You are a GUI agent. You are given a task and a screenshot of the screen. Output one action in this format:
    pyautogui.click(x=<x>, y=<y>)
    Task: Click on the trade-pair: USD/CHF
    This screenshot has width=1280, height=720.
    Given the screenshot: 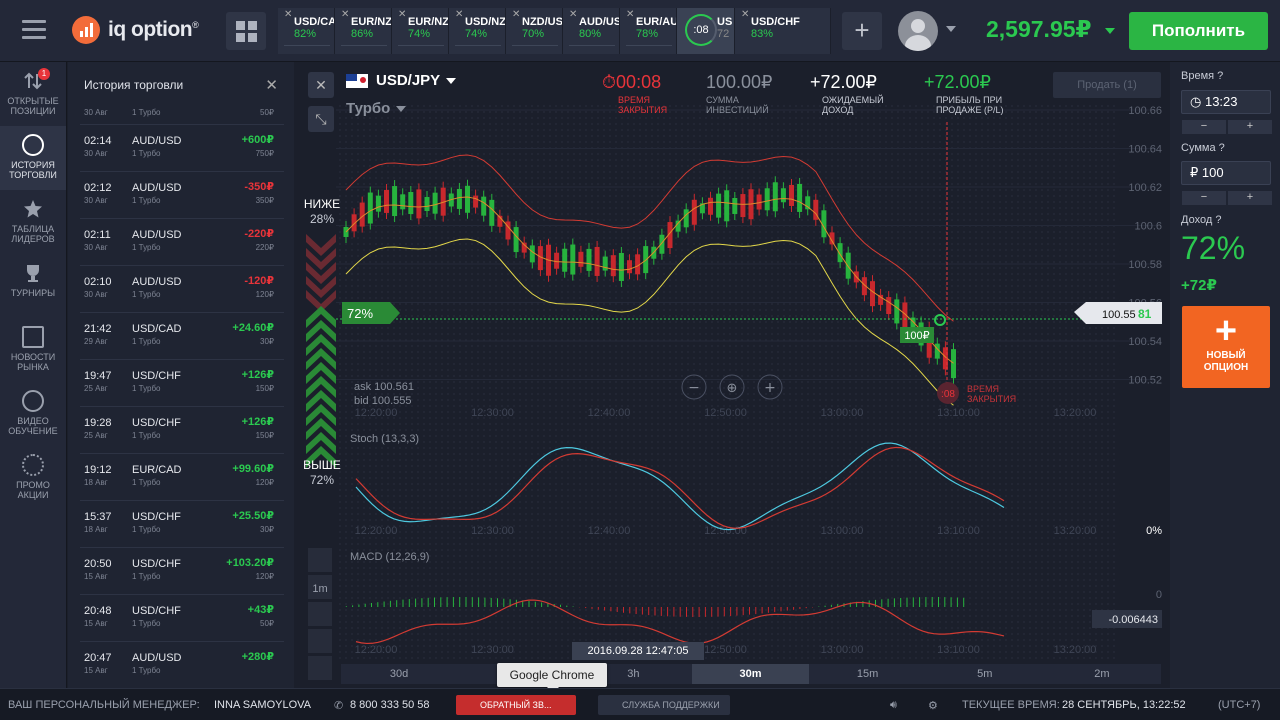 What is the action you would take?
    pyautogui.click(x=156, y=376)
    